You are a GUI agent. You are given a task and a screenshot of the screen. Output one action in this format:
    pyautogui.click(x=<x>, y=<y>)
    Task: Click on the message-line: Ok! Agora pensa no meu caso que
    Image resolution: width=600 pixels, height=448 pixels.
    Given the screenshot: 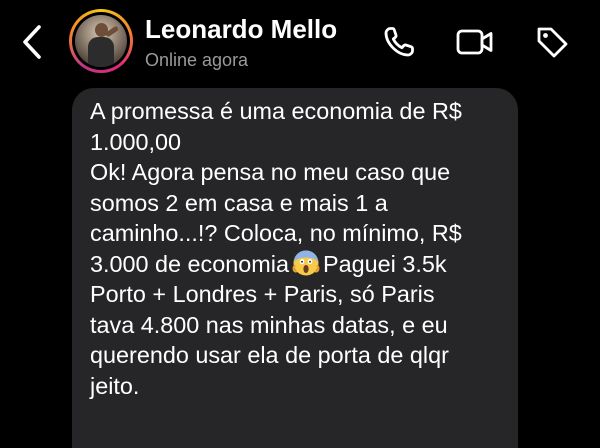 What is the action you would take?
    pyautogui.click(x=270, y=172)
    